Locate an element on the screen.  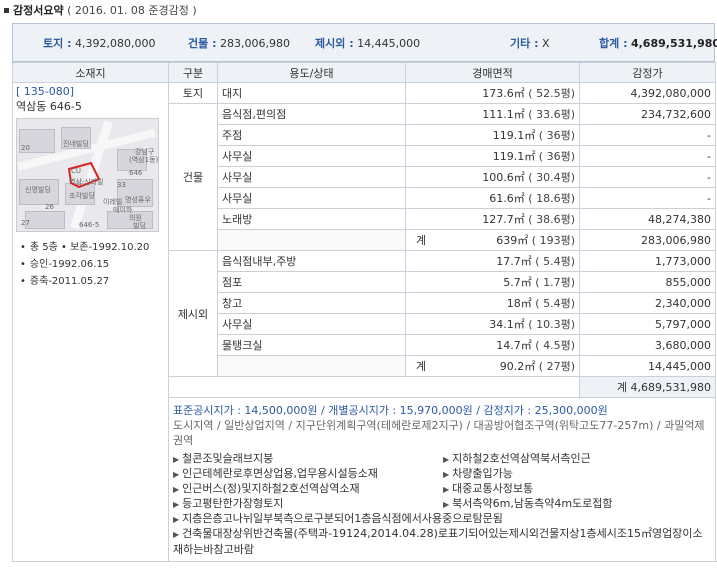
section-header: 감정서요약 ( 2016. 01. 08 준경감정 ) is located at coordinates (100, 11).